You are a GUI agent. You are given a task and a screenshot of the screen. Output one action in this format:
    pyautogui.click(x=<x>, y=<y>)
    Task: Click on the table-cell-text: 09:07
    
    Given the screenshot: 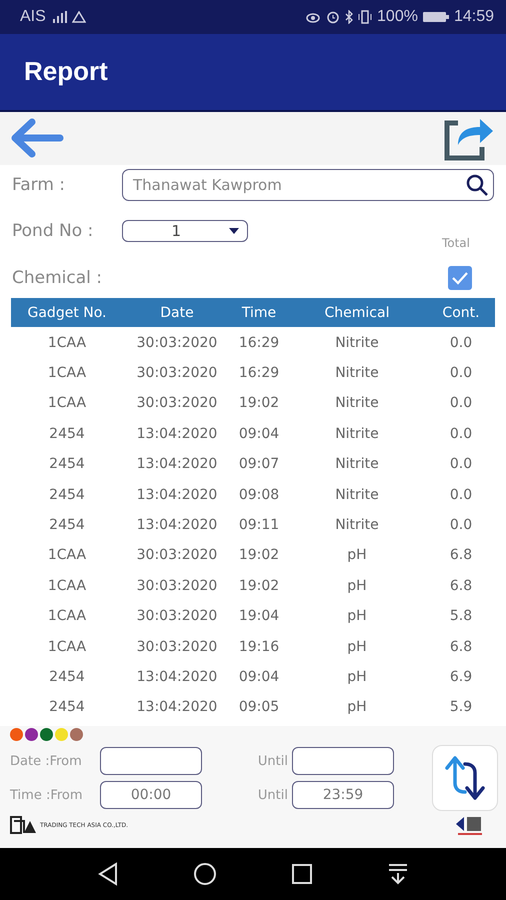 What is the action you would take?
    pyautogui.click(x=259, y=464)
    